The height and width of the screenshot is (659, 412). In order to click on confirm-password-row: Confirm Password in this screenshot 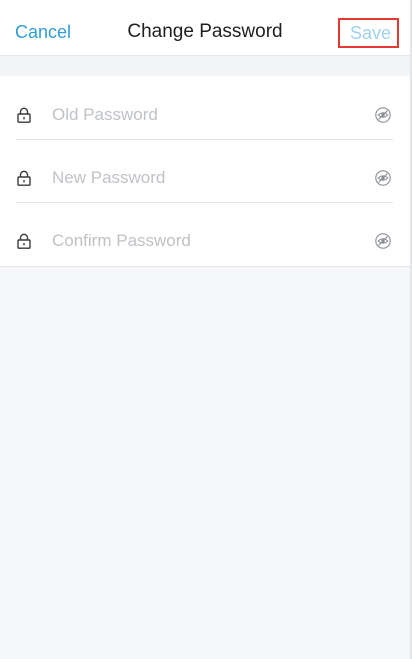, I will do `click(204, 233)`.